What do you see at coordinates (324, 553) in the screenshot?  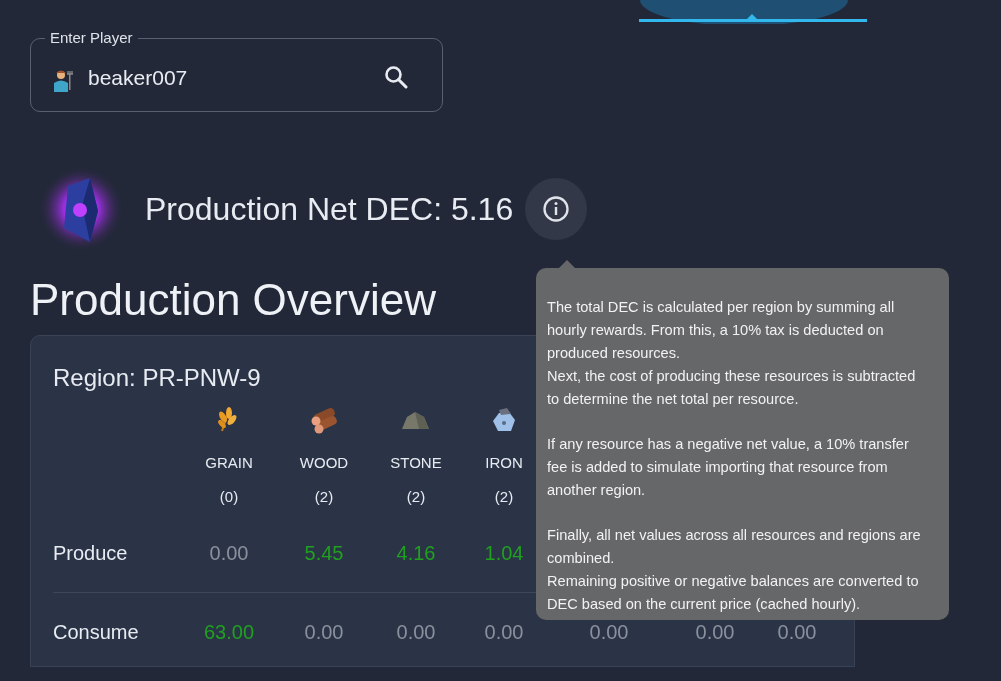 I see `value-cell-text: 5.45` at bounding box center [324, 553].